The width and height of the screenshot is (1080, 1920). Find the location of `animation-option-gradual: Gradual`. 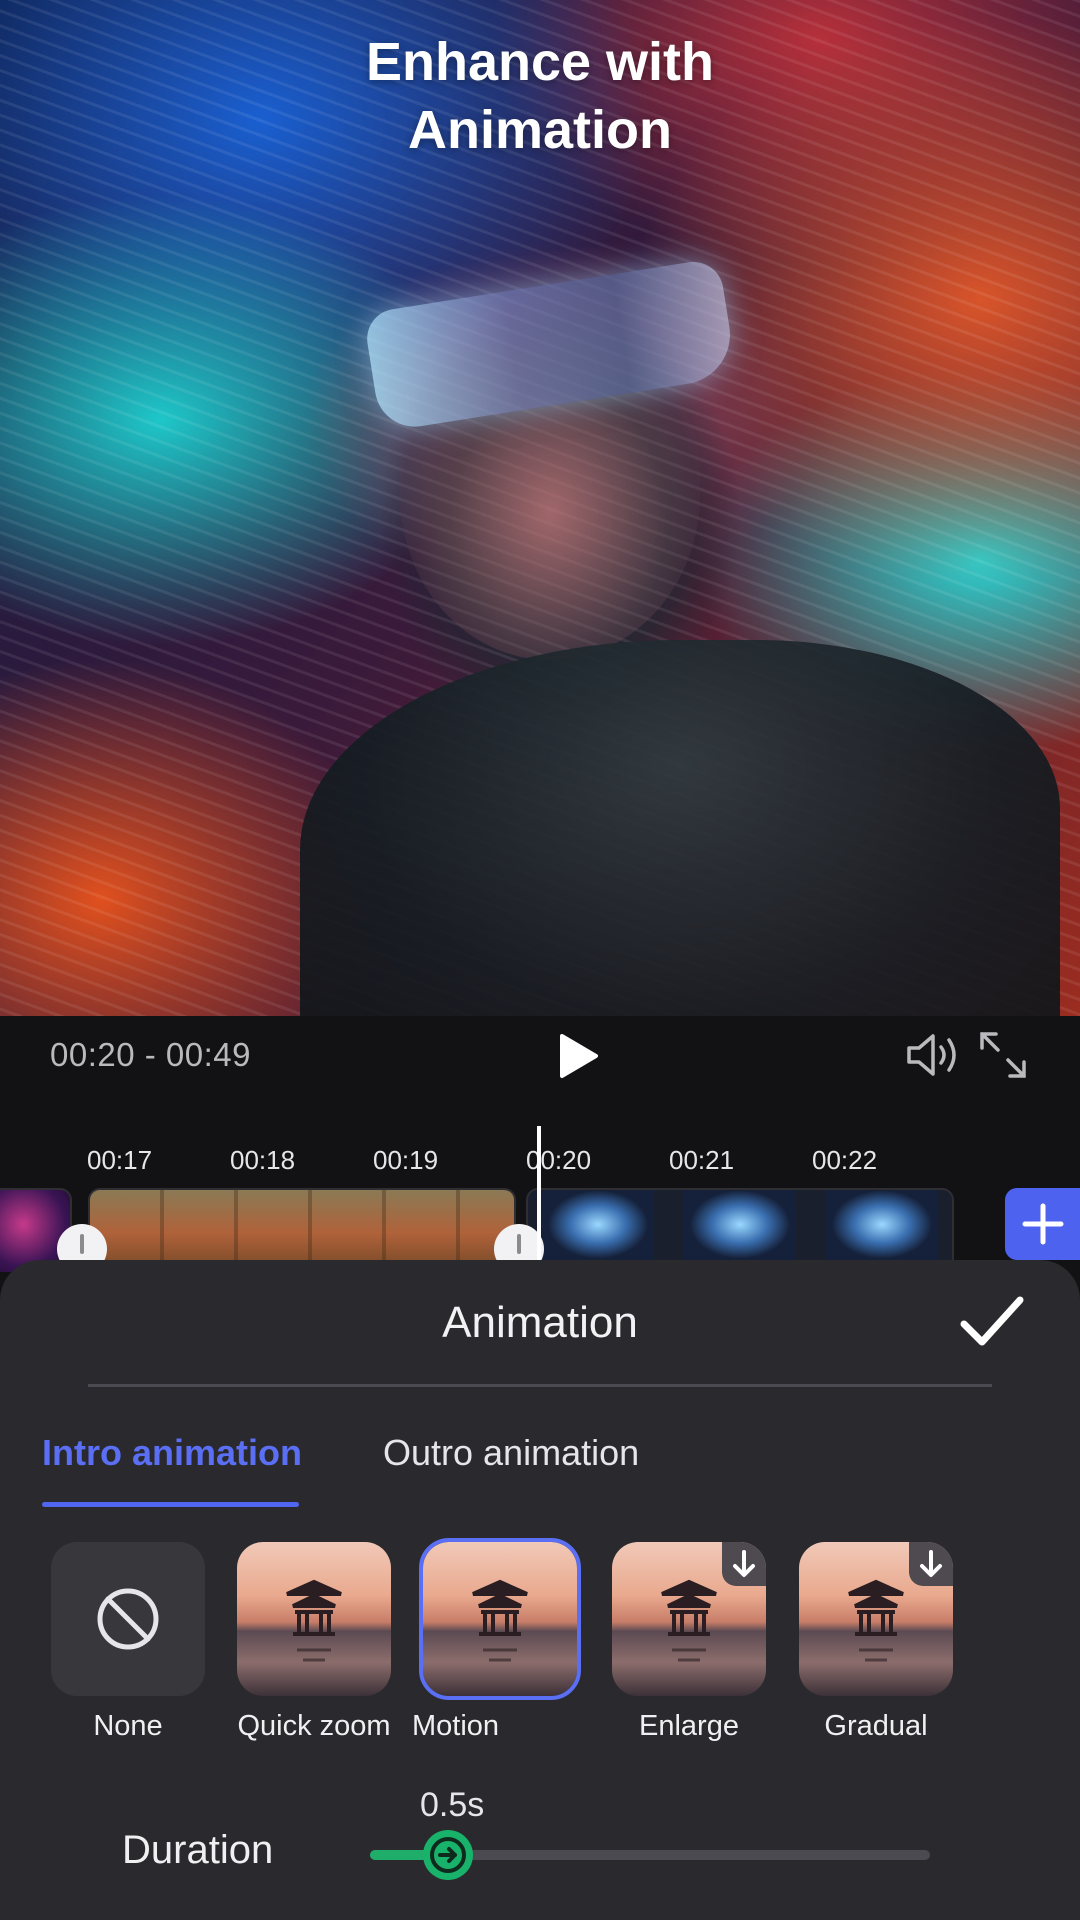

animation-option-gradual: Gradual is located at coordinates (876, 1642).